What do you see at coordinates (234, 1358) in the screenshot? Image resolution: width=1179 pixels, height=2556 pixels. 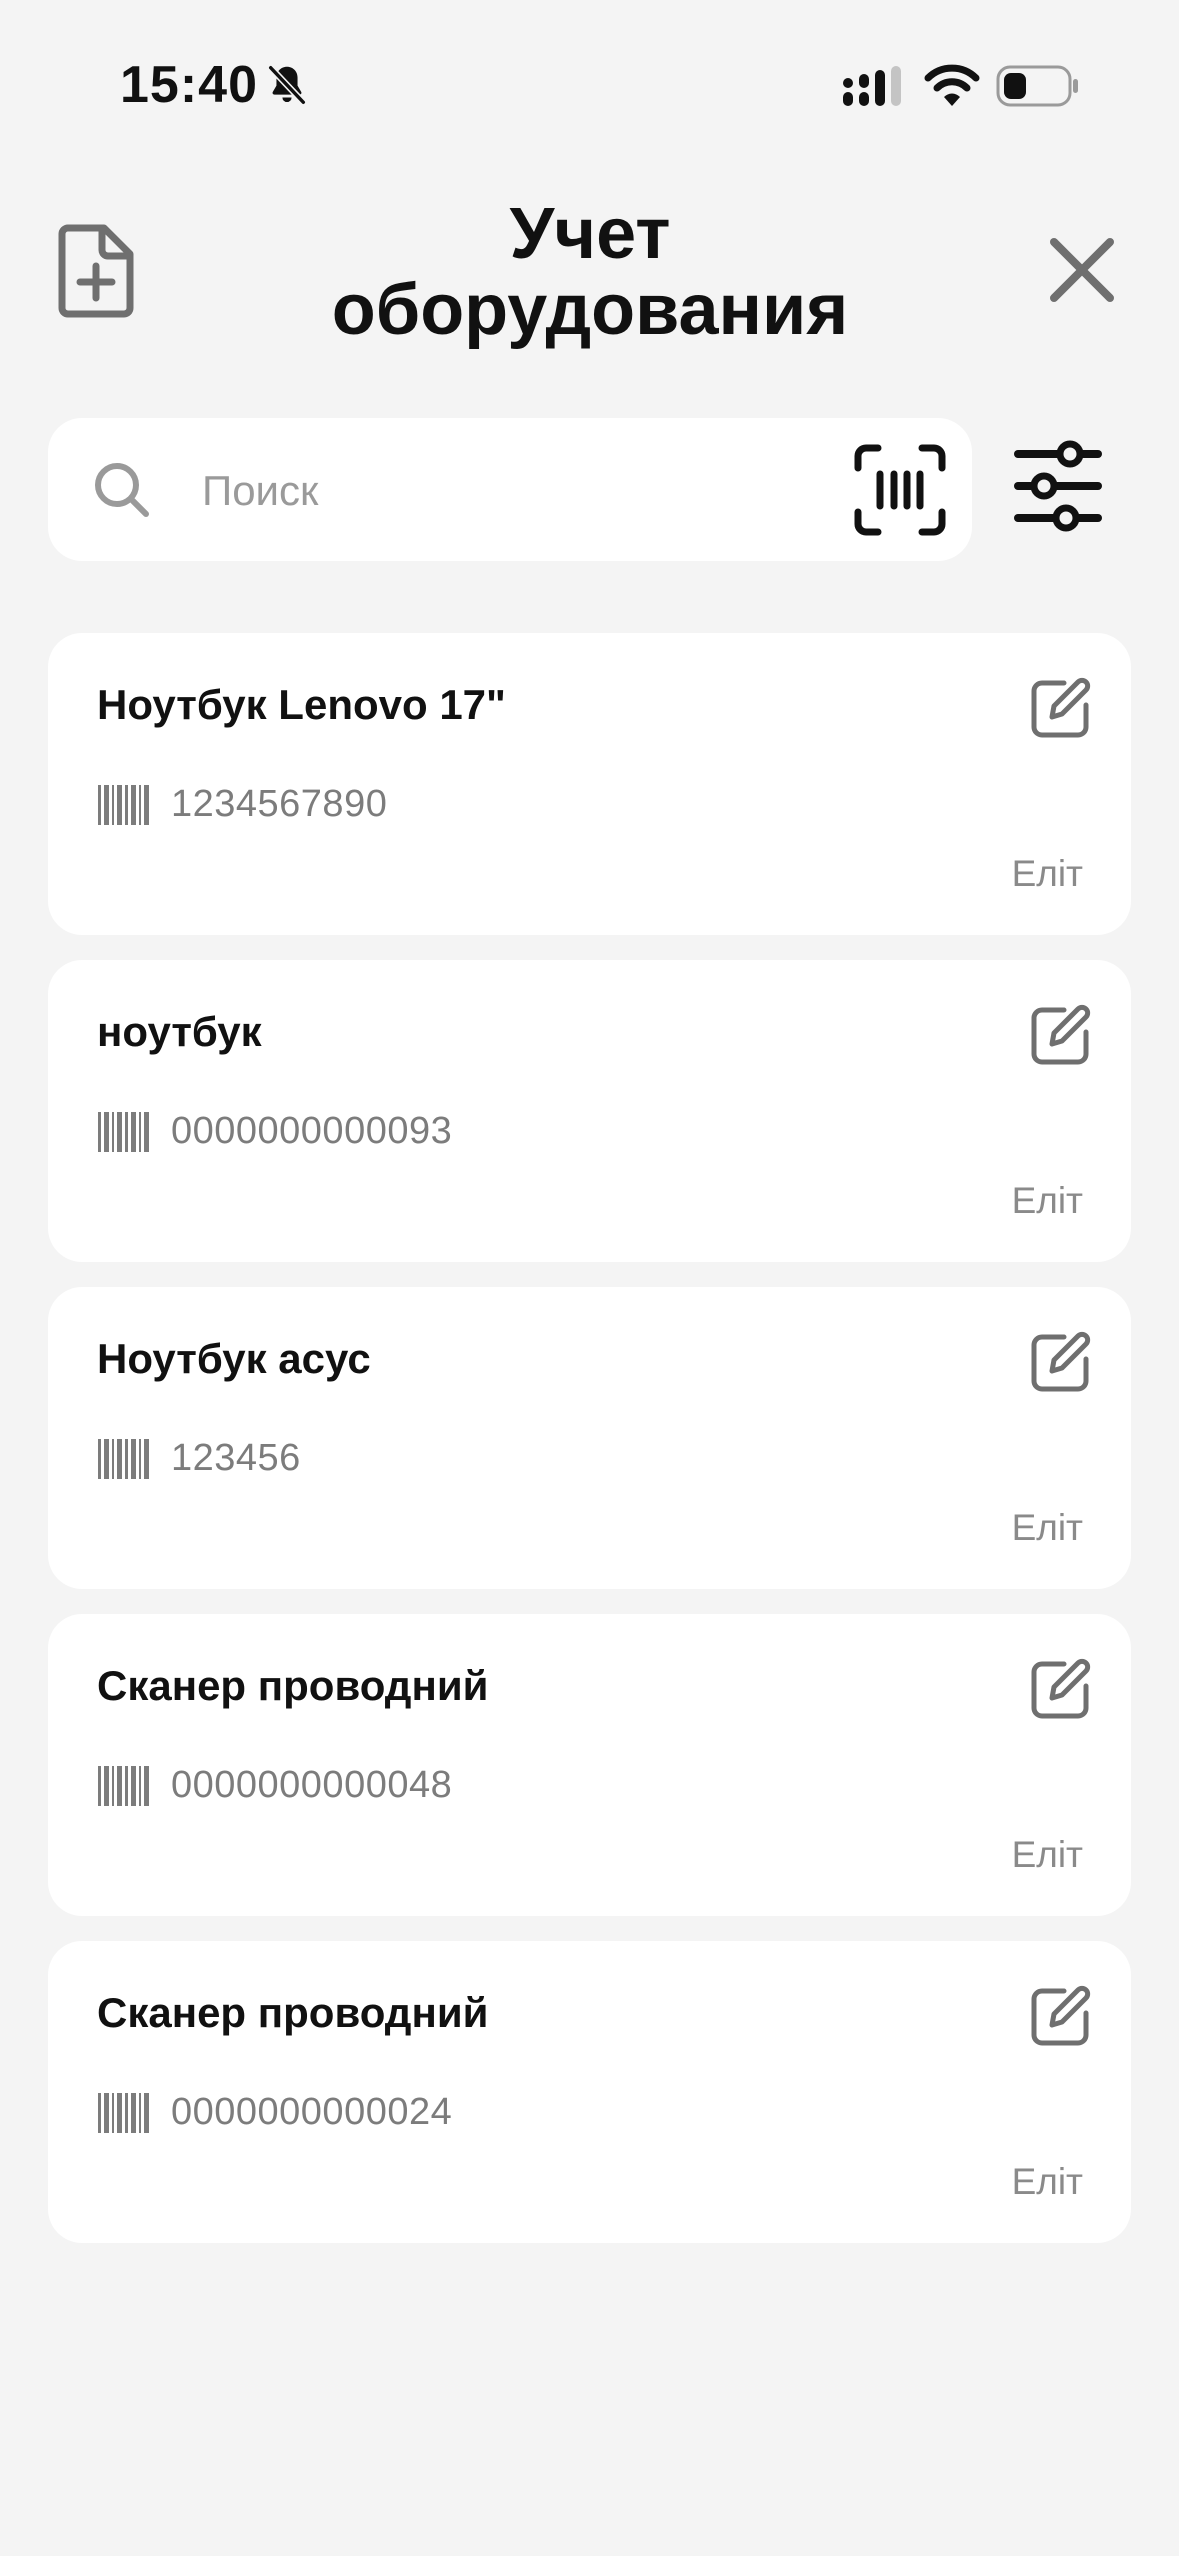 I see `item-title: Ноутбук асус` at bounding box center [234, 1358].